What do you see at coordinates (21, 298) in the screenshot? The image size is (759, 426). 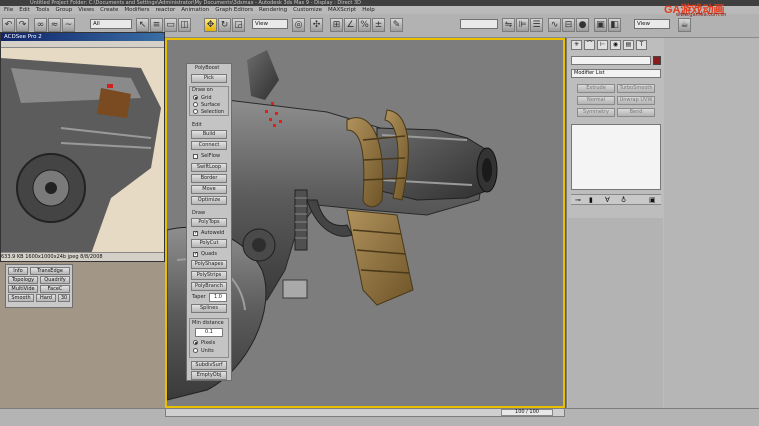 I see `smooth-button: Smooth` at bounding box center [21, 298].